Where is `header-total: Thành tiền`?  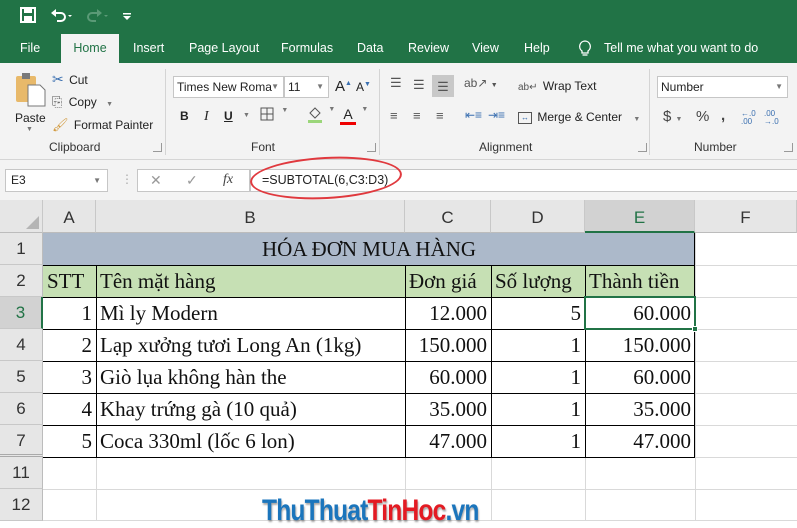 header-total: Thành tiền is located at coordinates (640, 281).